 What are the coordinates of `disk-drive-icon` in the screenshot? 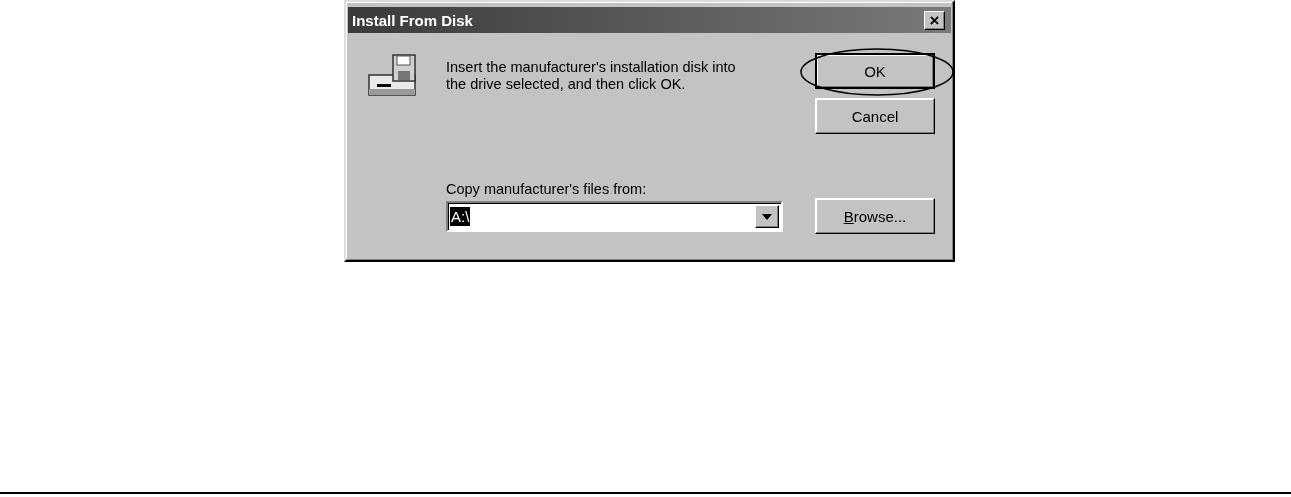 It's located at (393, 76).